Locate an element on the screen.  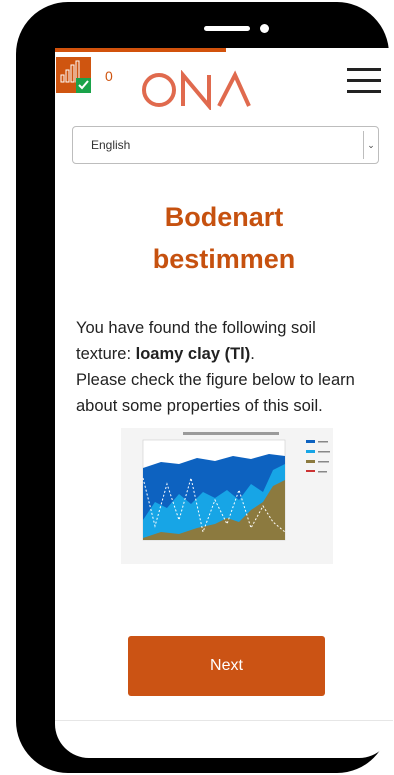
phone-notch is located at coordinates (229, 31).